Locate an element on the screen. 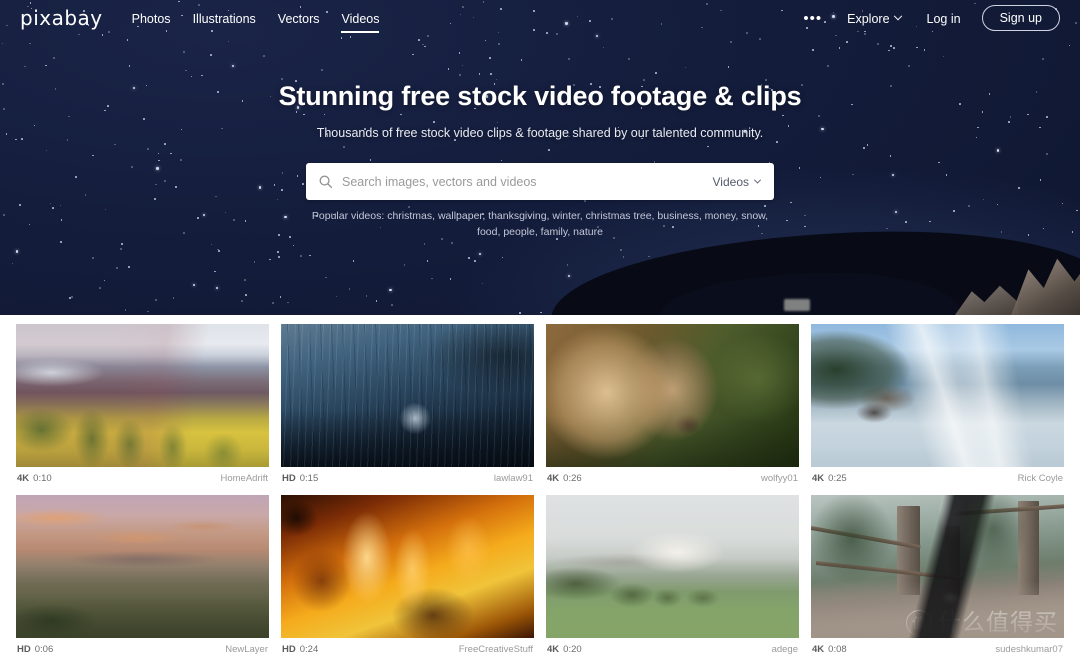 This screenshot has height=658, width=1080. video-meta: HD 0:06 NewLayer is located at coordinates (142, 648).